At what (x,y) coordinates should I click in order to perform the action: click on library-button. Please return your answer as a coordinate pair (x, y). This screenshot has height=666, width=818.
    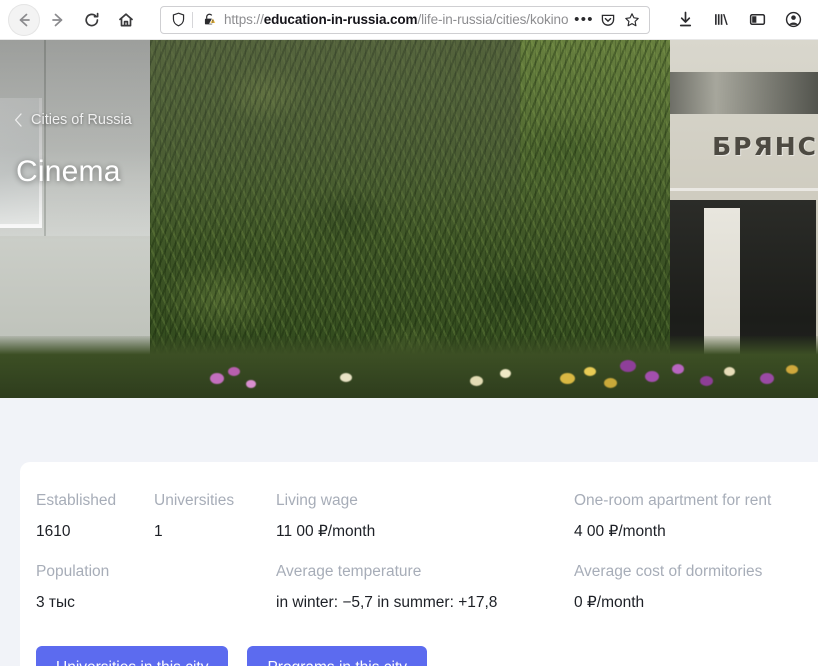
    Looking at the image, I should click on (721, 20).